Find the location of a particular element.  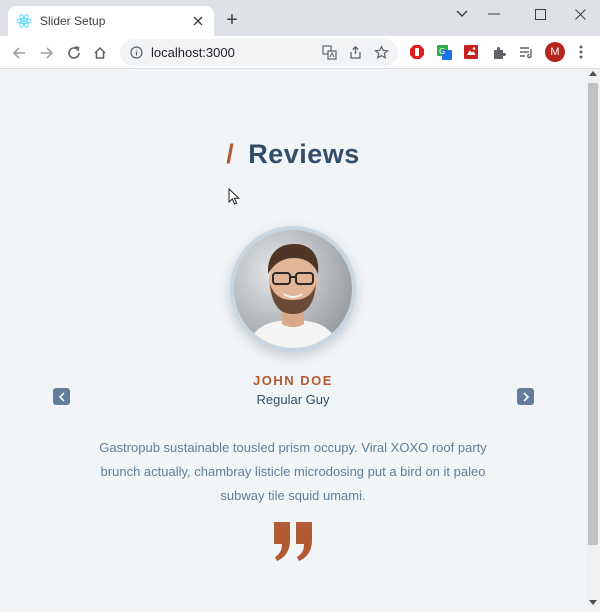

close-tab-icon is located at coordinates (198, 21).